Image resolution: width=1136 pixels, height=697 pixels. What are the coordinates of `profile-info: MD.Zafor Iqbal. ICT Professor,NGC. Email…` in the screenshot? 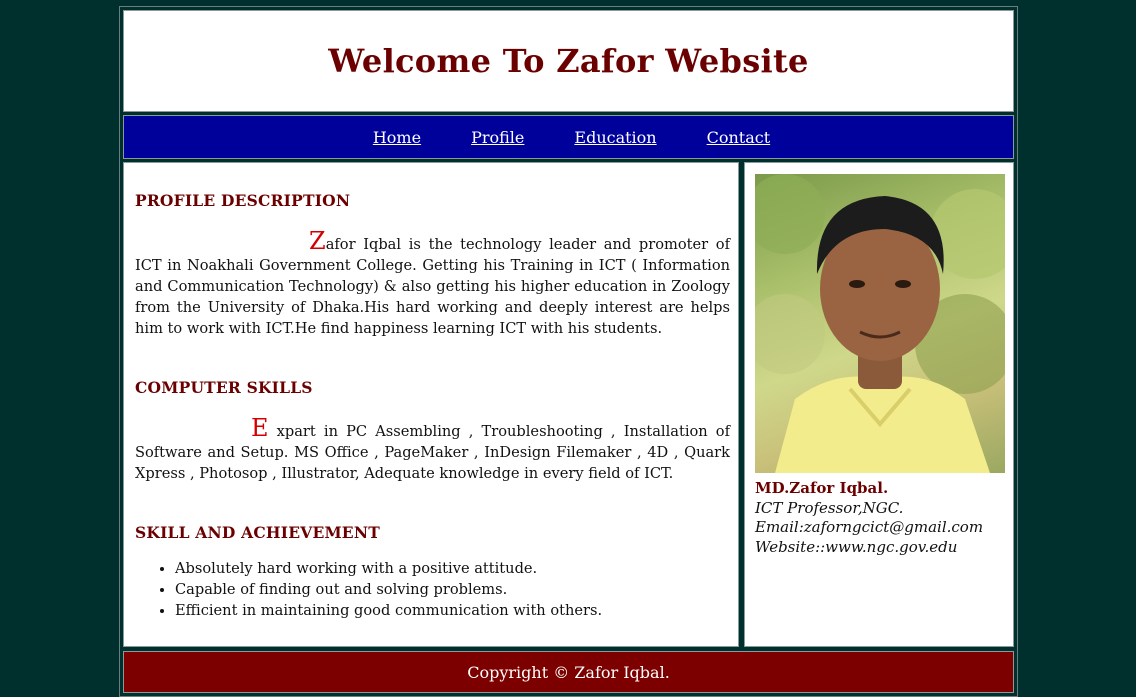 It's located at (869, 518).